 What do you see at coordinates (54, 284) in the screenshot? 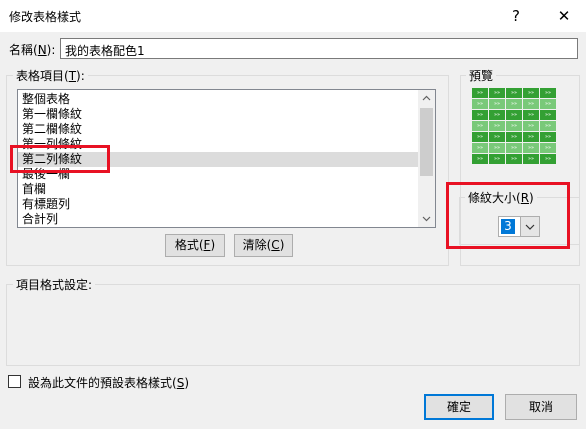
I see `element-formatting-label: 項目格式設定:` at bounding box center [54, 284].